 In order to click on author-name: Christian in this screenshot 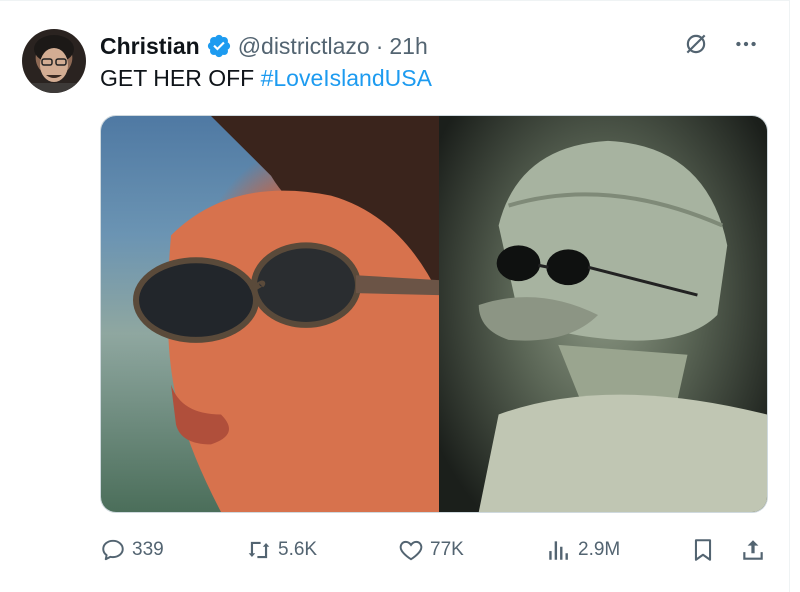, I will do `click(150, 46)`.